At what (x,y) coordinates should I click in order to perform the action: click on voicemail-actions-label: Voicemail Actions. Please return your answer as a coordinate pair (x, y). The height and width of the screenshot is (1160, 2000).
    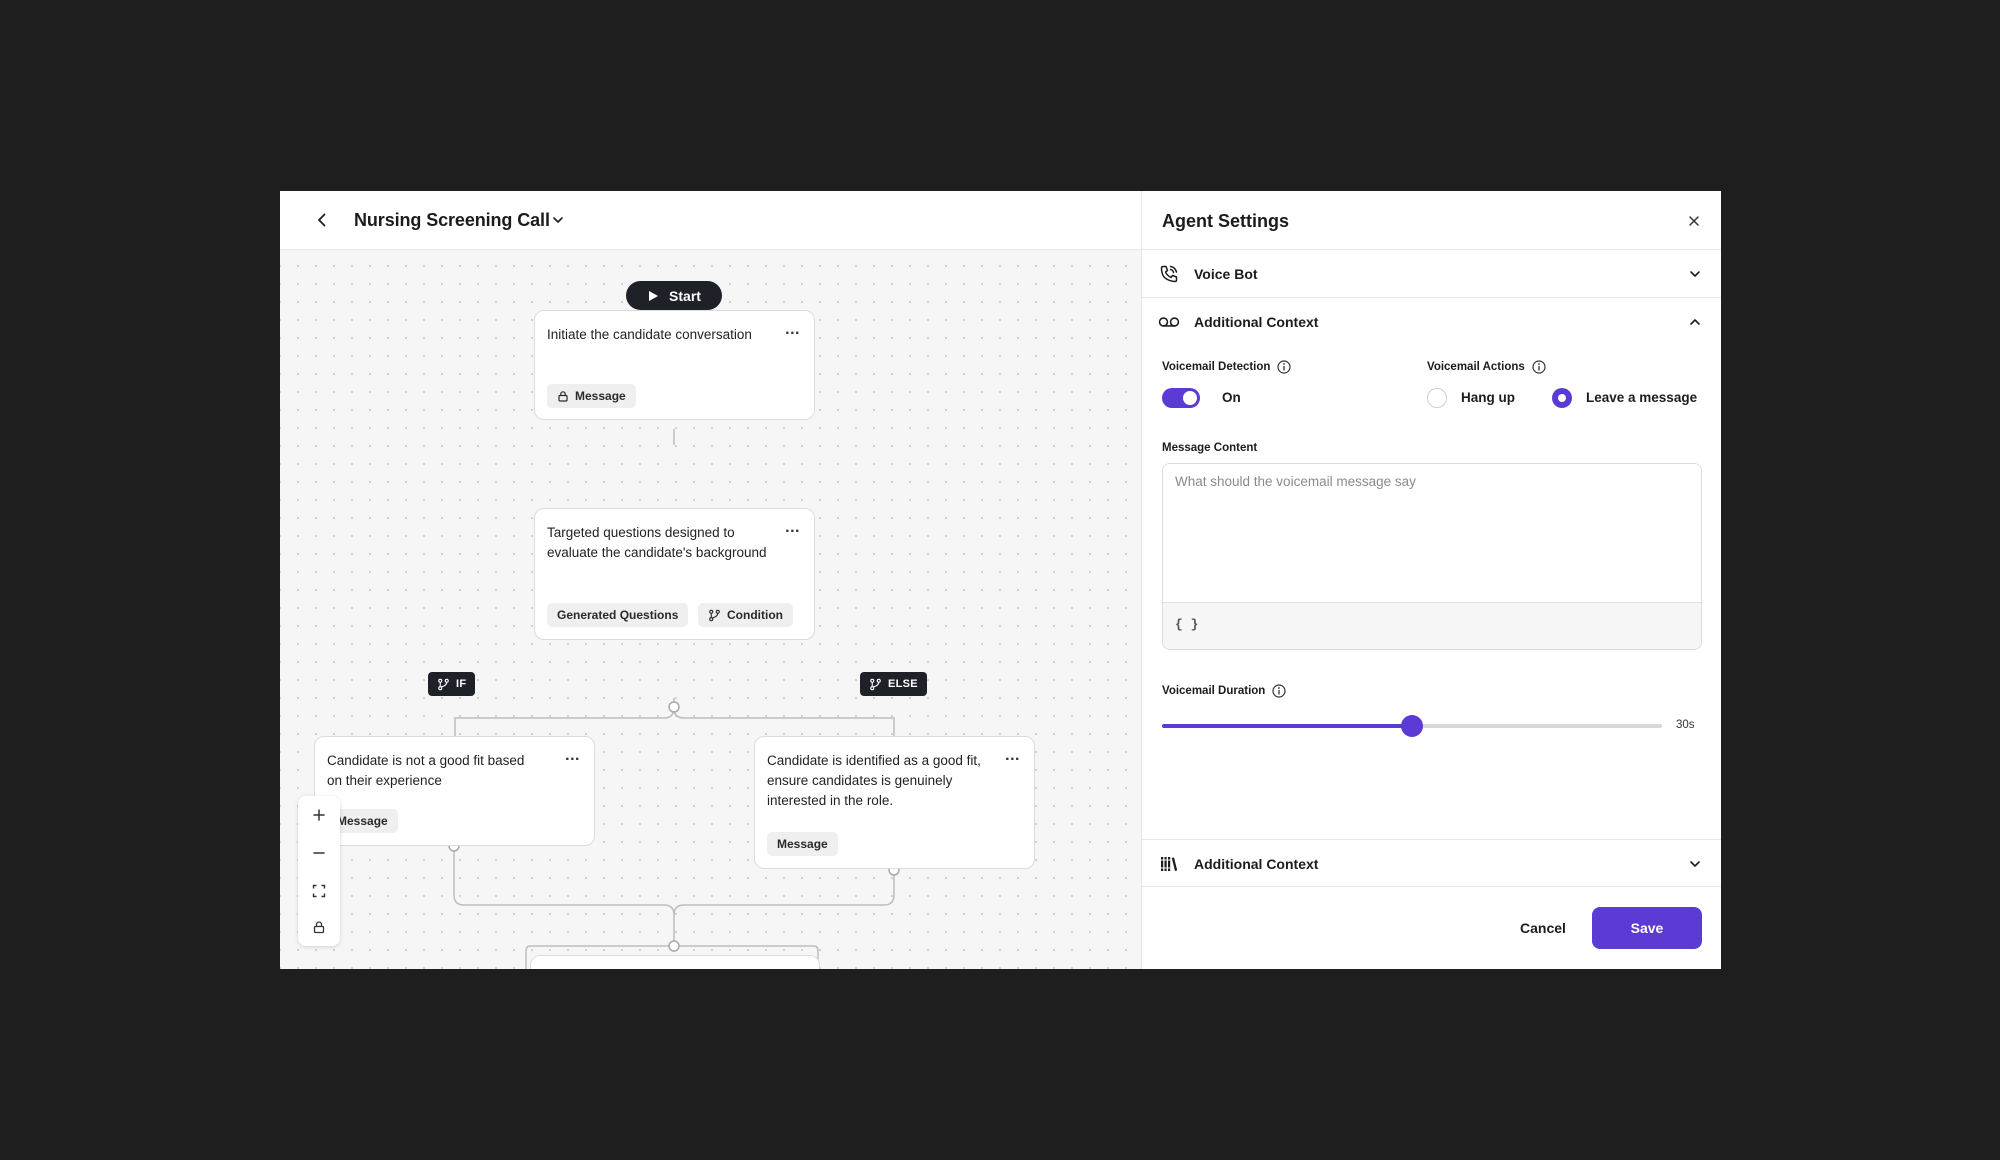
    Looking at the image, I should click on (1486, 367).